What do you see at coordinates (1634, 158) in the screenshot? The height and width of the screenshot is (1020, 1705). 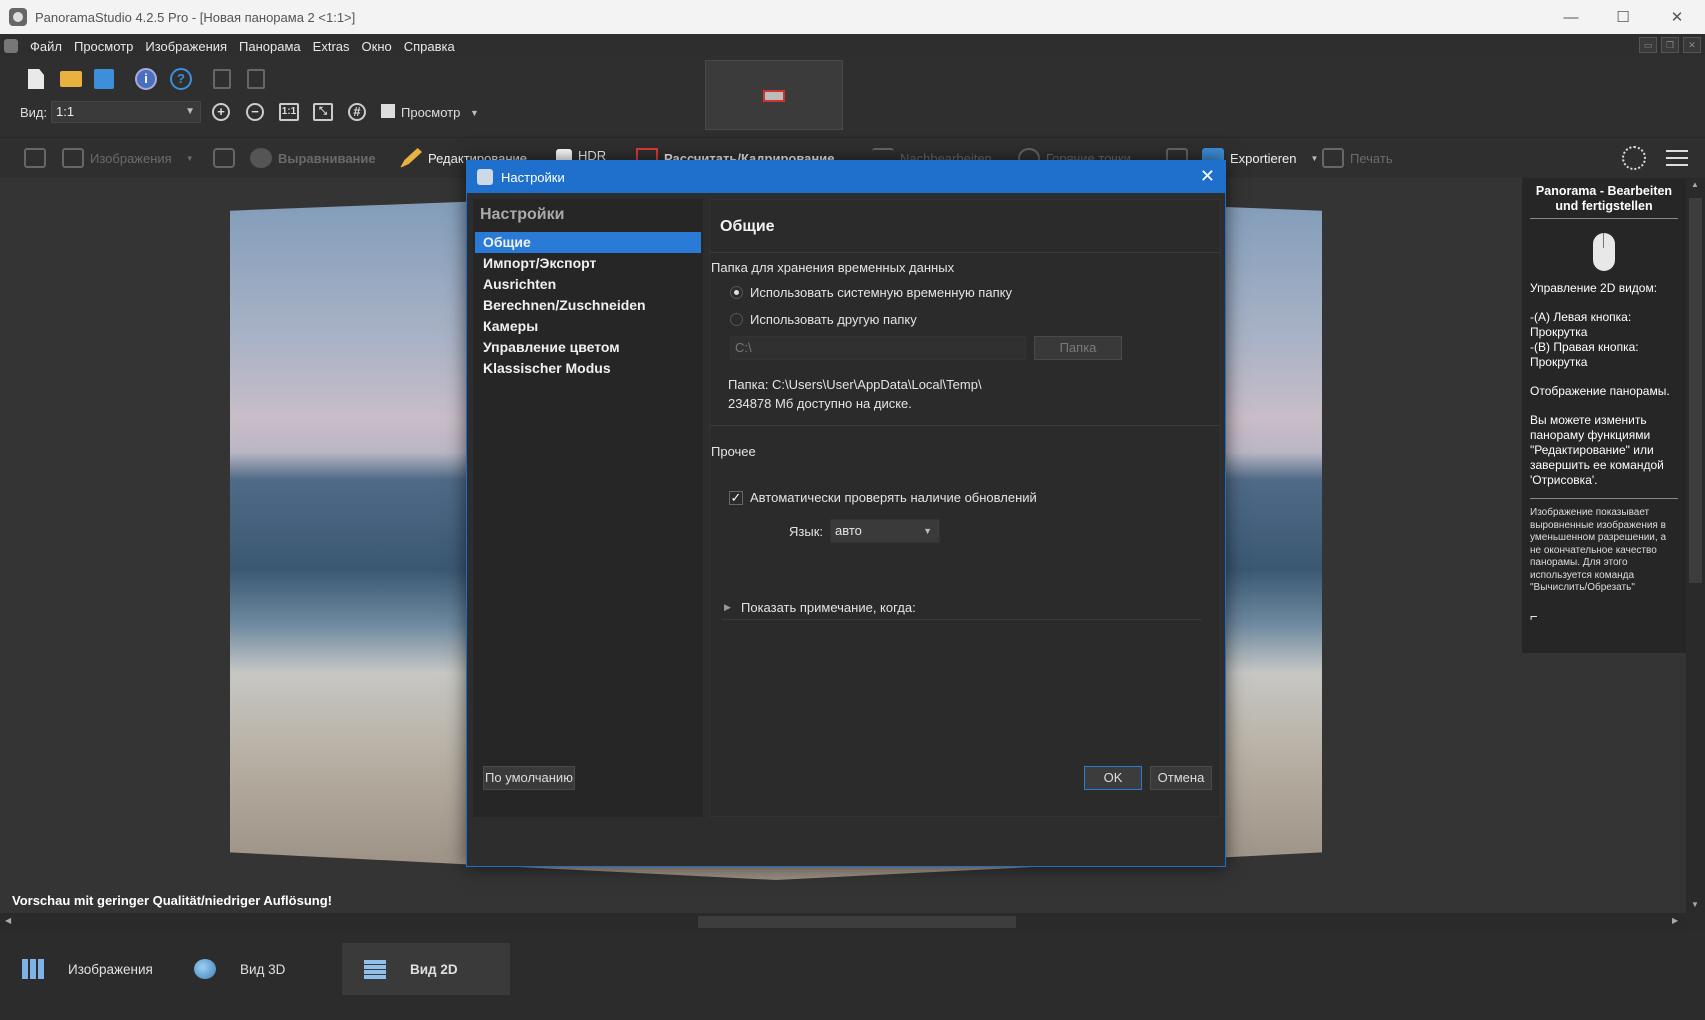 I see `theme-sun-icon` at bounding box center [1634, 158].